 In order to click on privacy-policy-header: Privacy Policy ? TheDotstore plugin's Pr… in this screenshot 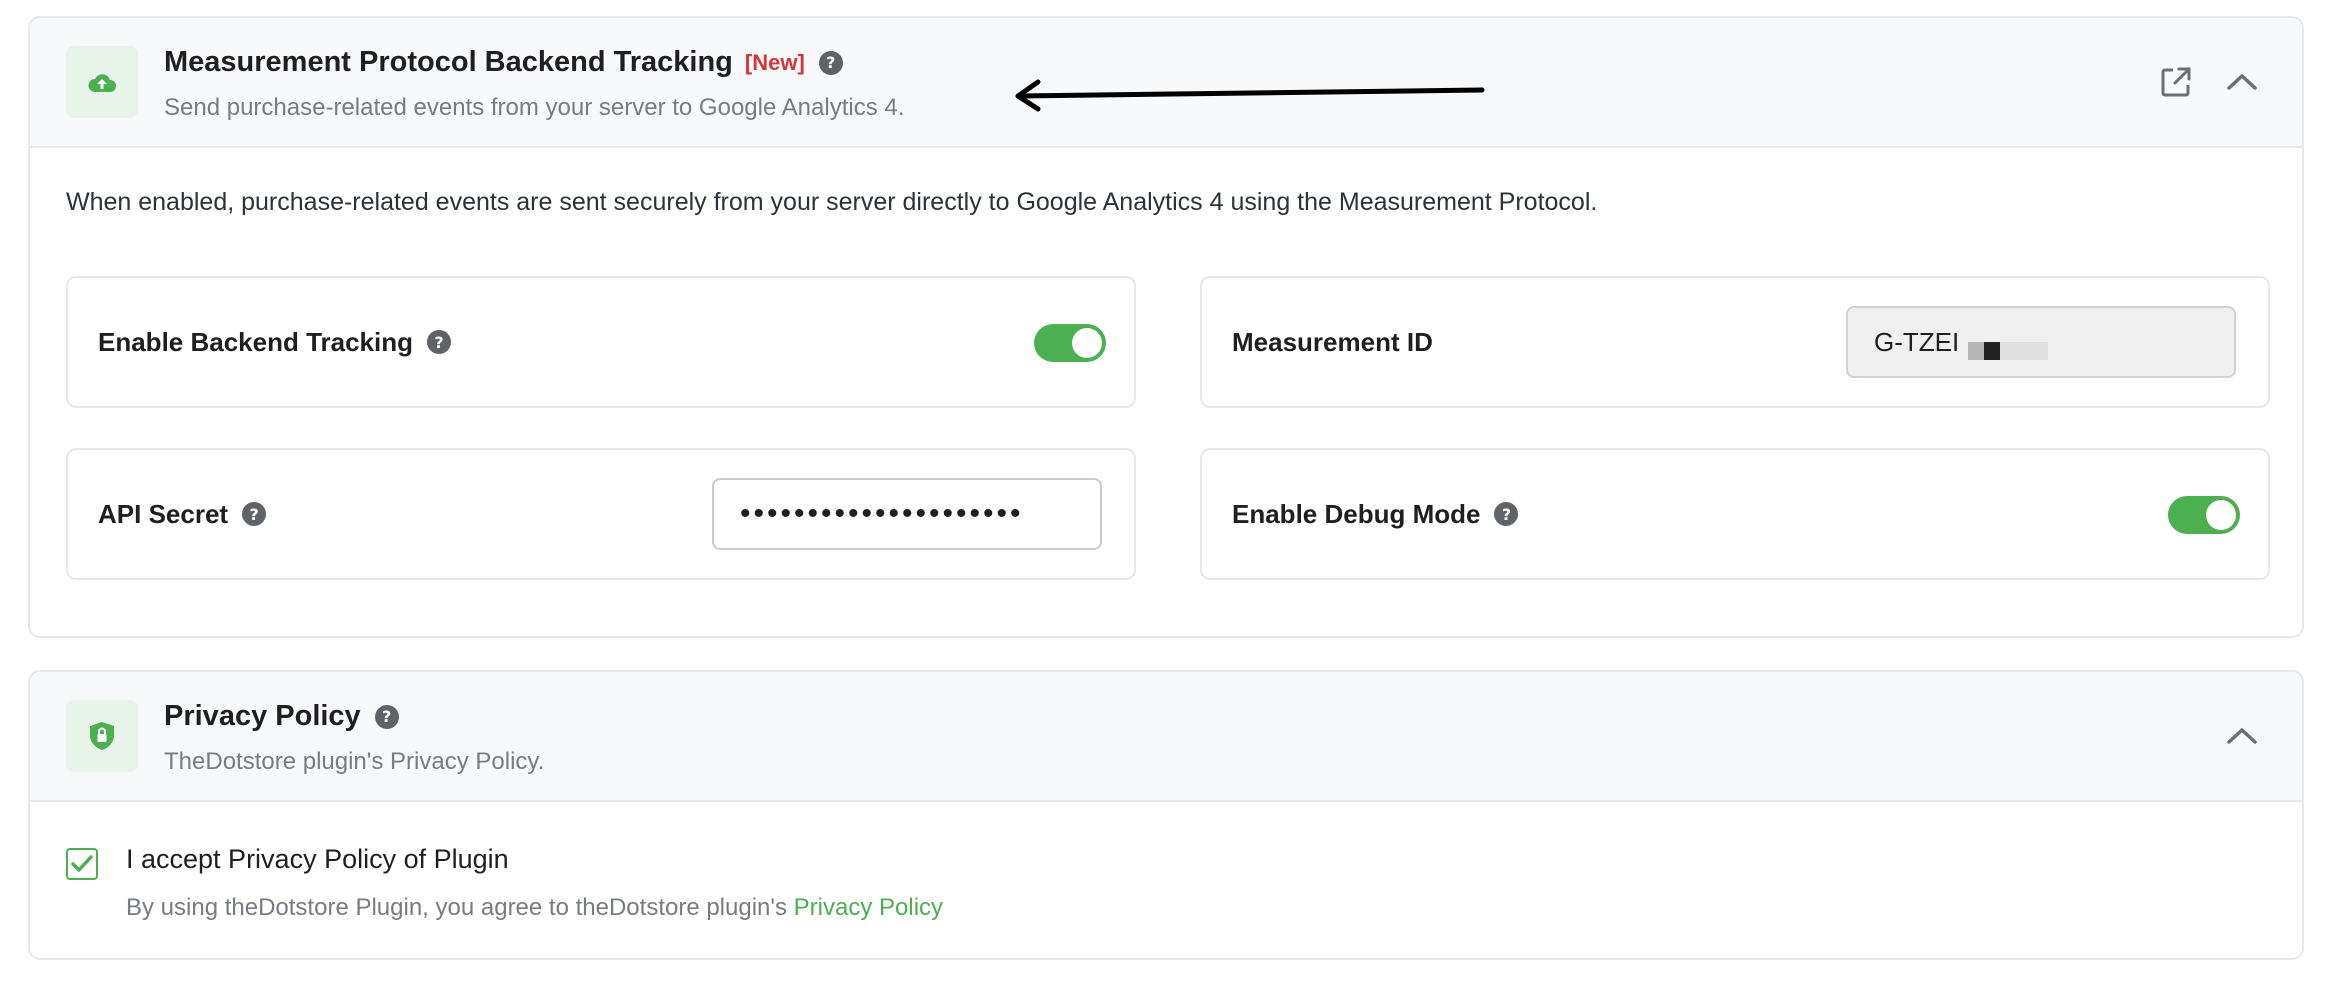, I will do `click(1166, 737)`.